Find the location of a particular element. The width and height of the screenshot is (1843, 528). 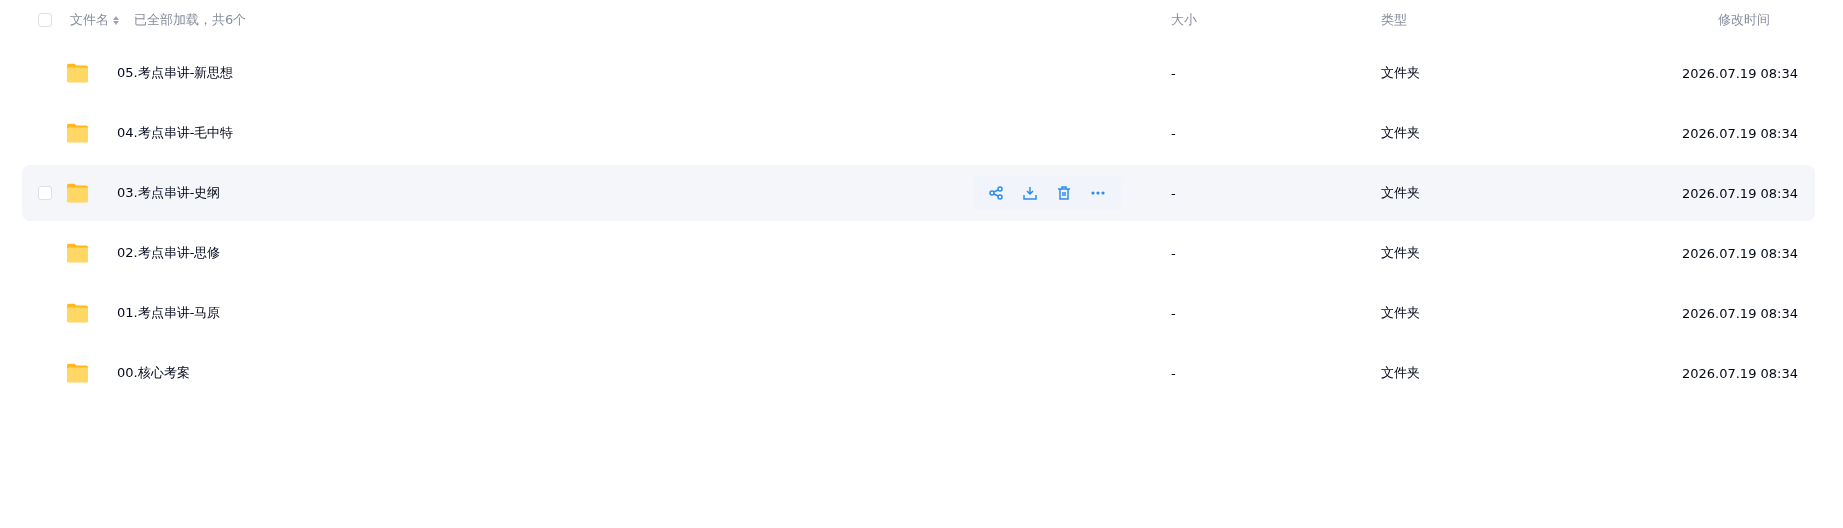

sort-icon is located at coordinates (116, 20).